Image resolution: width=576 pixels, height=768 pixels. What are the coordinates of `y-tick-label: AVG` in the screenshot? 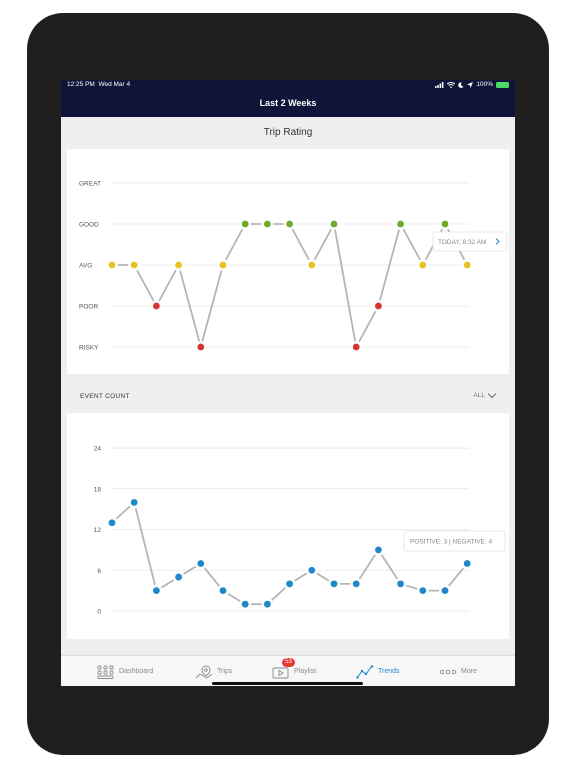 It's located at (85, 266).